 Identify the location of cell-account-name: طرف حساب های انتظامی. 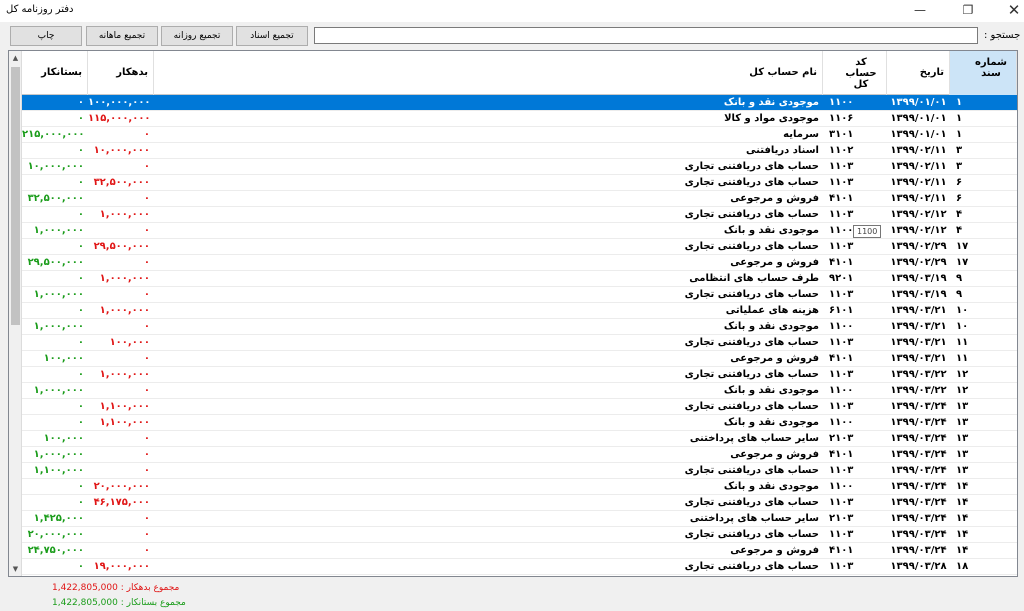
(488, 279).